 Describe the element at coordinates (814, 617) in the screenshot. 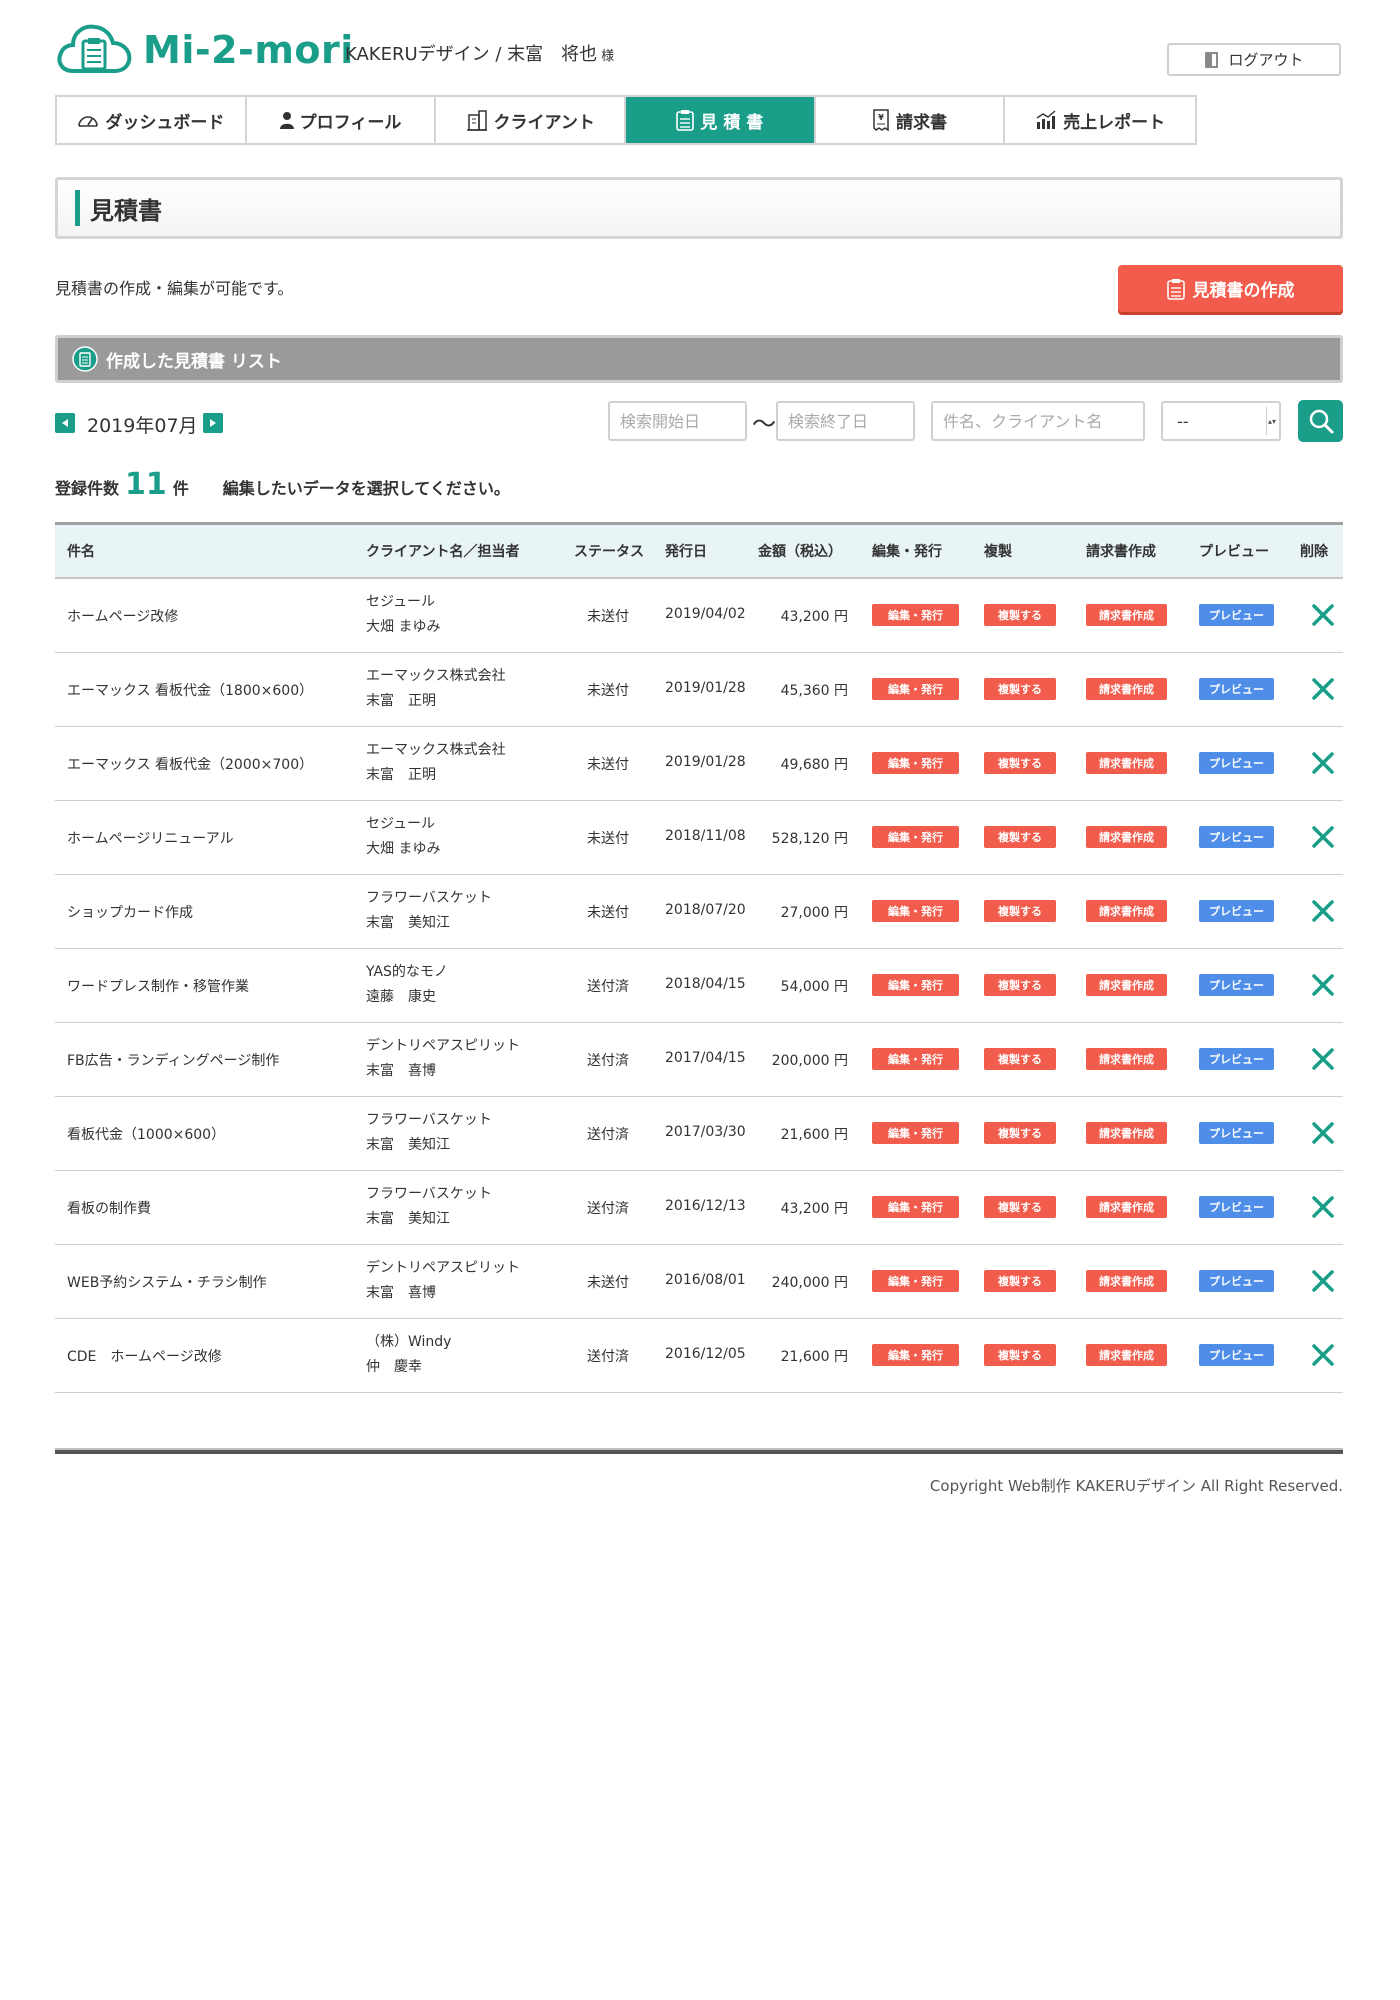

I see `row-amount: 43,200 円` at that location.